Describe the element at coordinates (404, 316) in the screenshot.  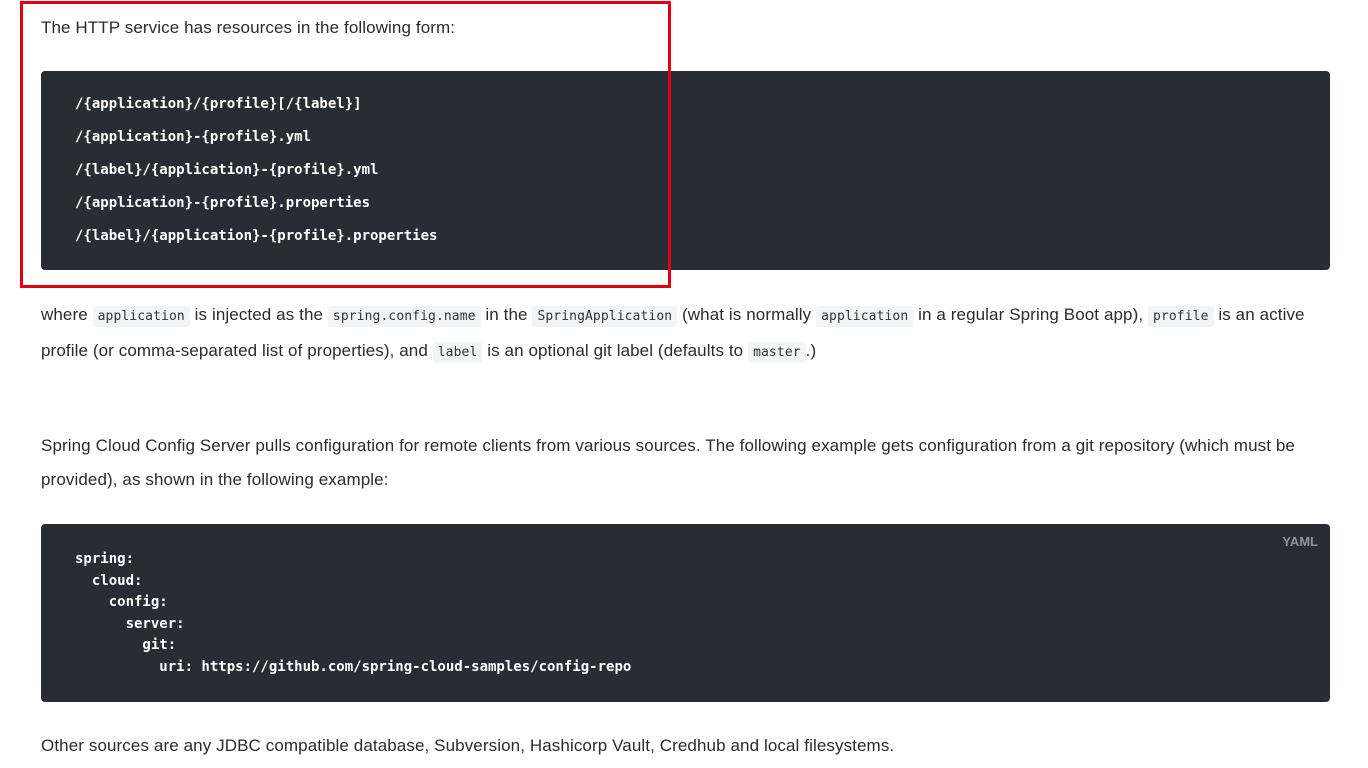
I see `inline-code-spring-config-name: spring.config.name` at that location.